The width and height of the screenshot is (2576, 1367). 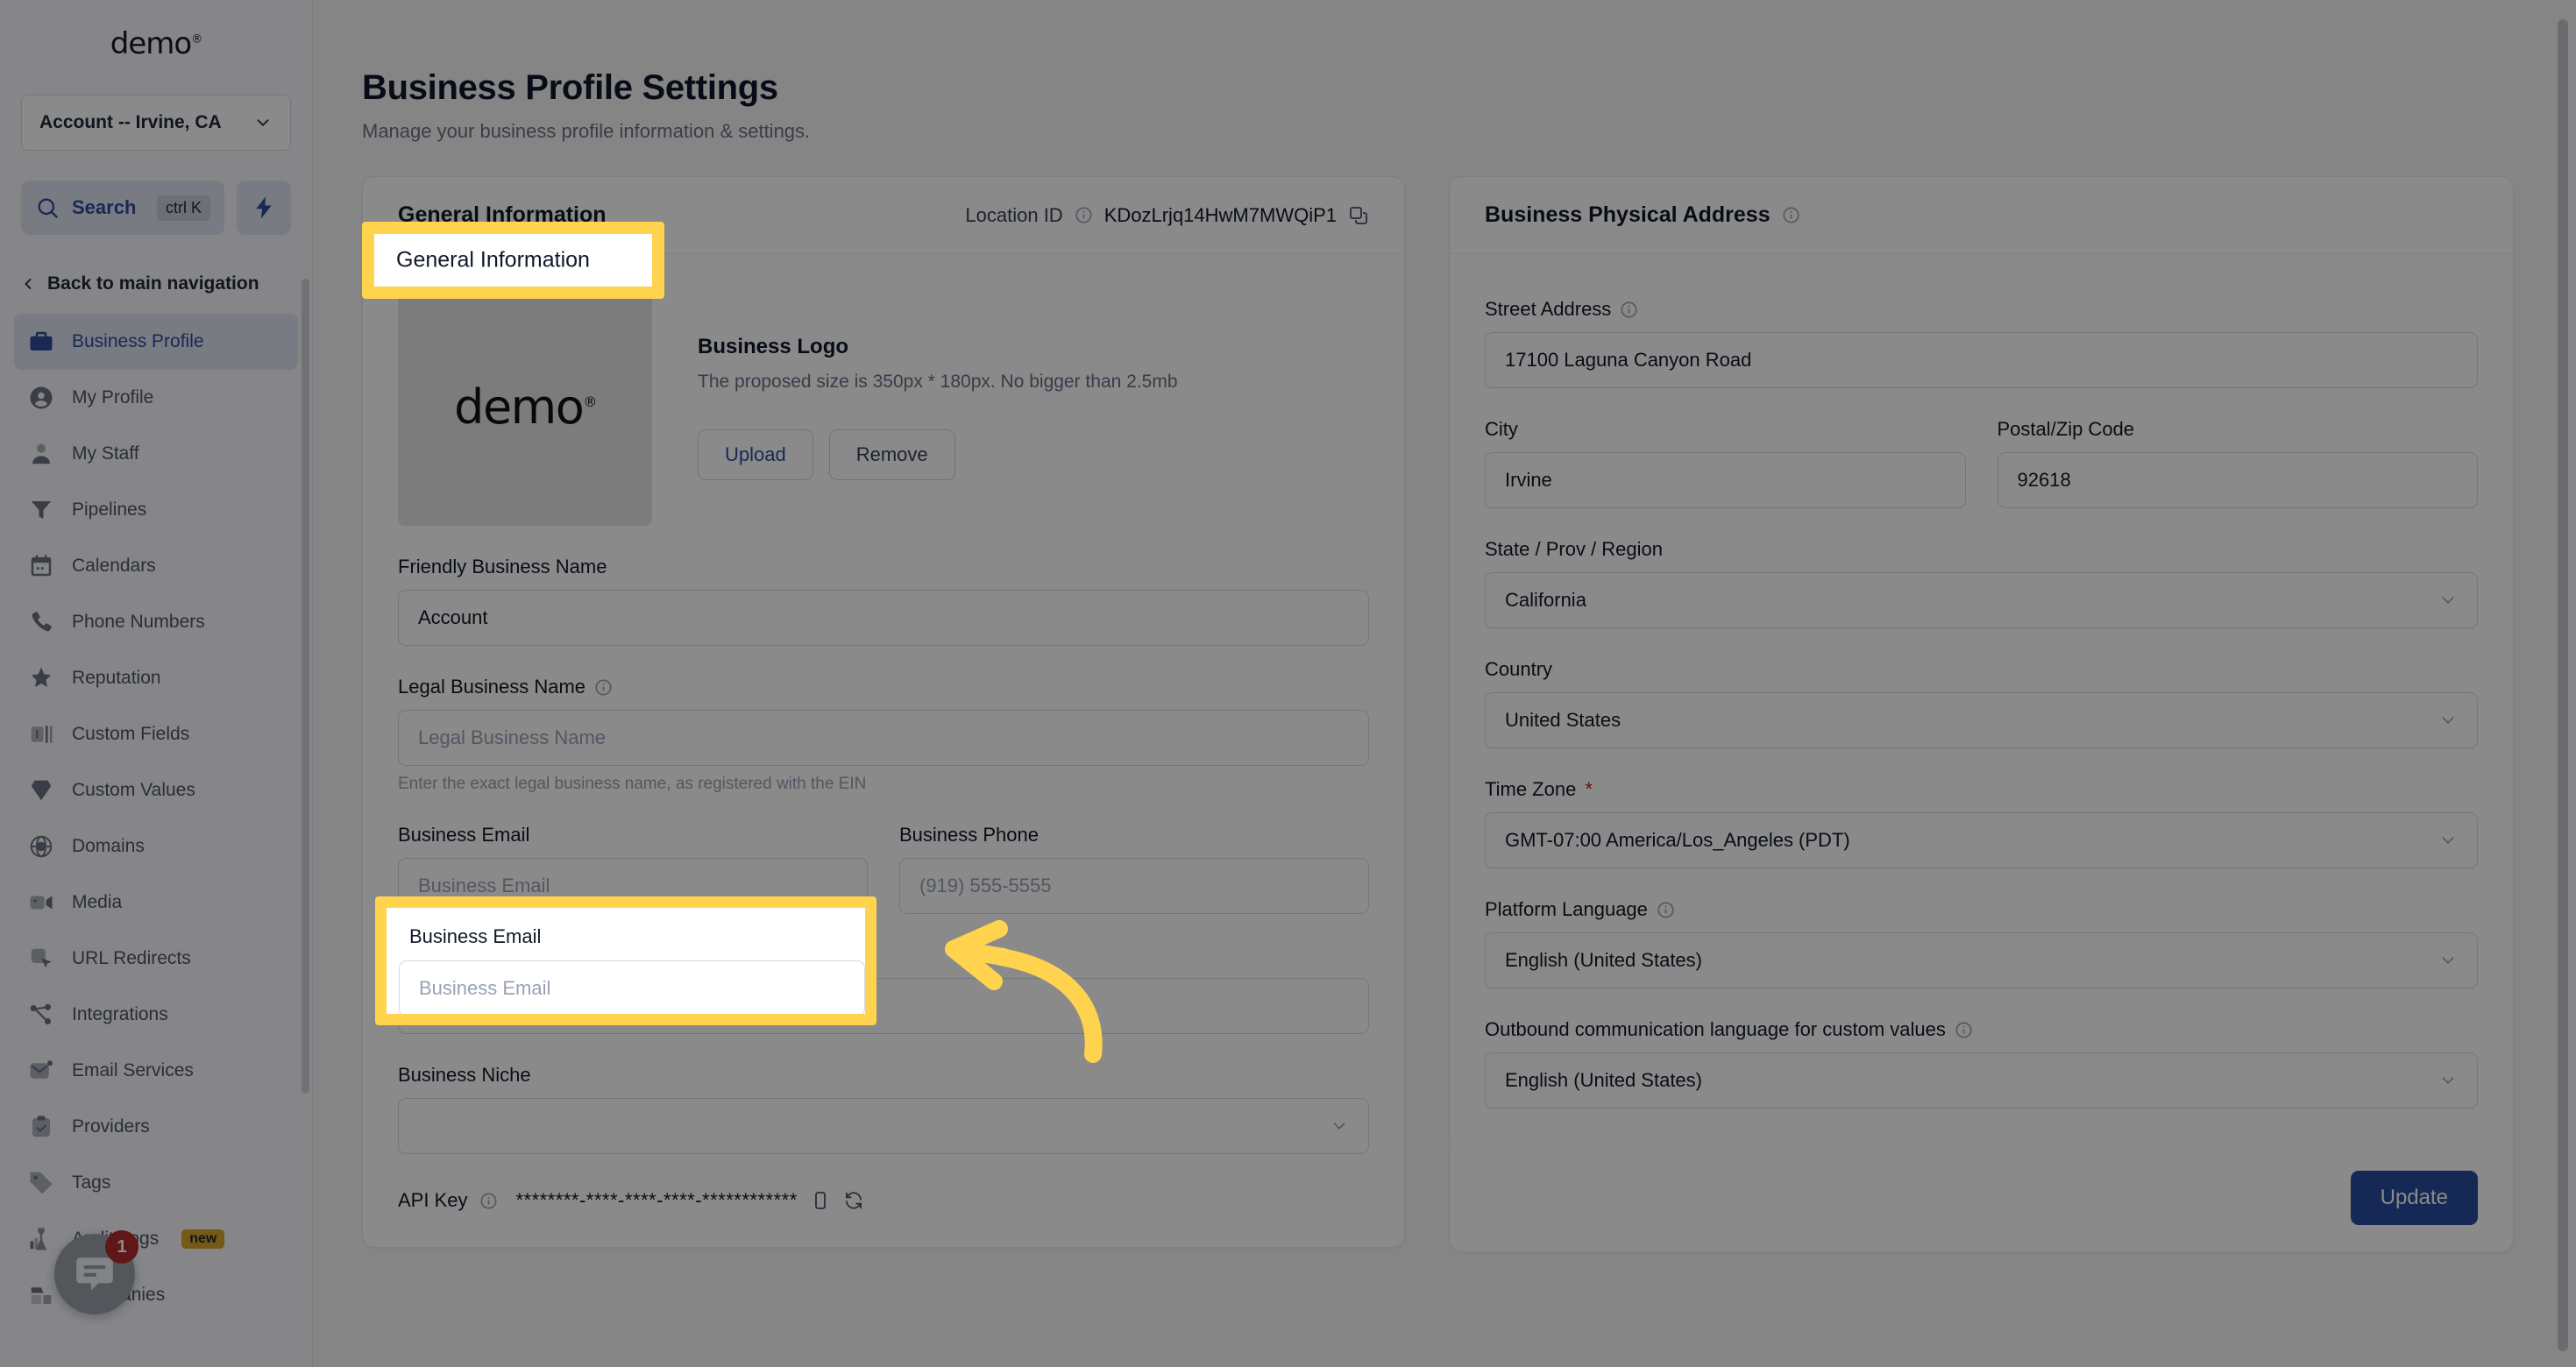 What do you see at coordinates (96, 1272) in the screenshot?
I see `chat-support-widget: 1` at bounding box center [96, 1272].